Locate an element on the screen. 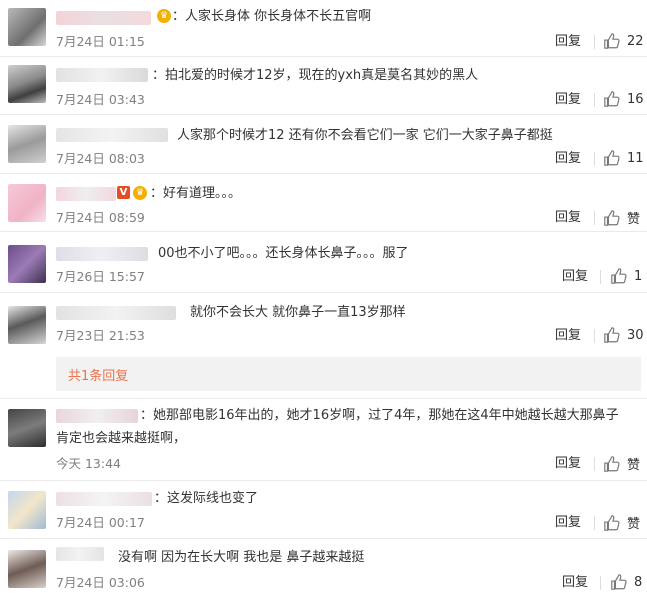 This screenshot has height=593, width=647. comment-item: V ♛ ：好有道理。。。 7月24日 08:59 回复 赞 is located at coordinates (323, 203).